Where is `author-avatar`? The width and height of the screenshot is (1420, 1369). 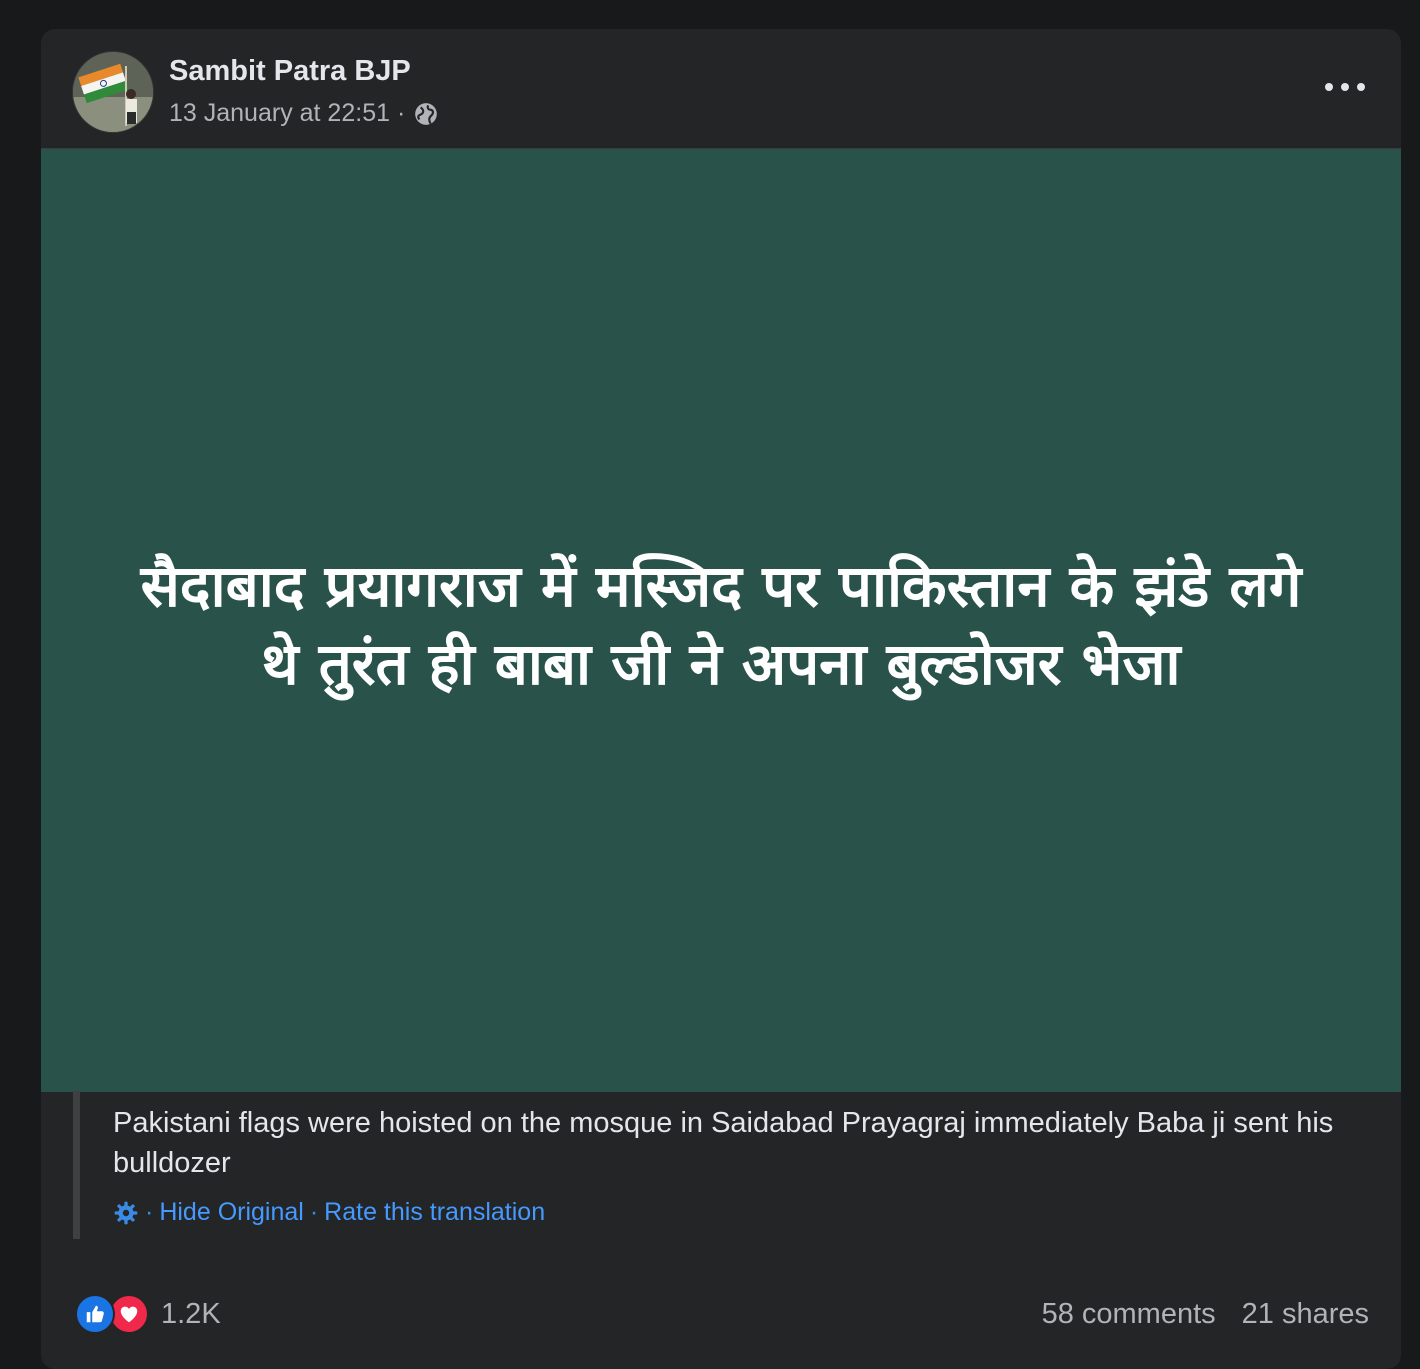 author-avatar is located at coordinates (113, 92).